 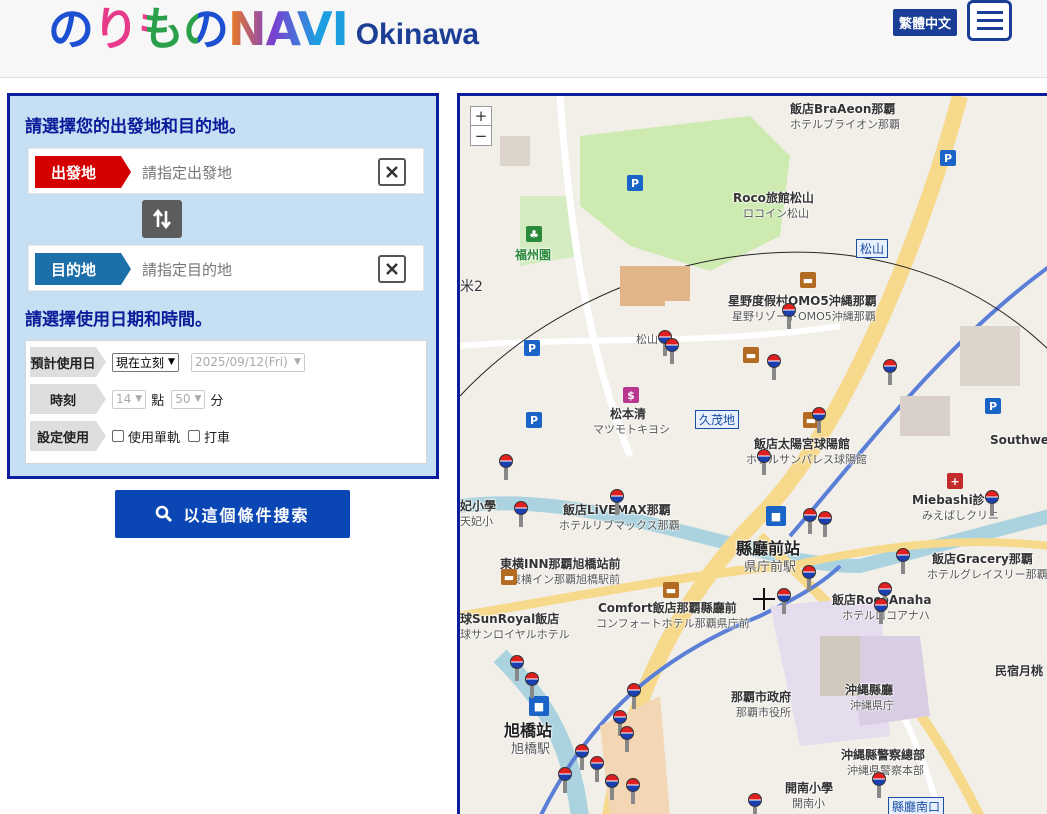 What do you see at coordinates (241, 362) in the screenshot?
I see `date-value: 2025/09/12(Fri)` at bounding box center [241, 362].